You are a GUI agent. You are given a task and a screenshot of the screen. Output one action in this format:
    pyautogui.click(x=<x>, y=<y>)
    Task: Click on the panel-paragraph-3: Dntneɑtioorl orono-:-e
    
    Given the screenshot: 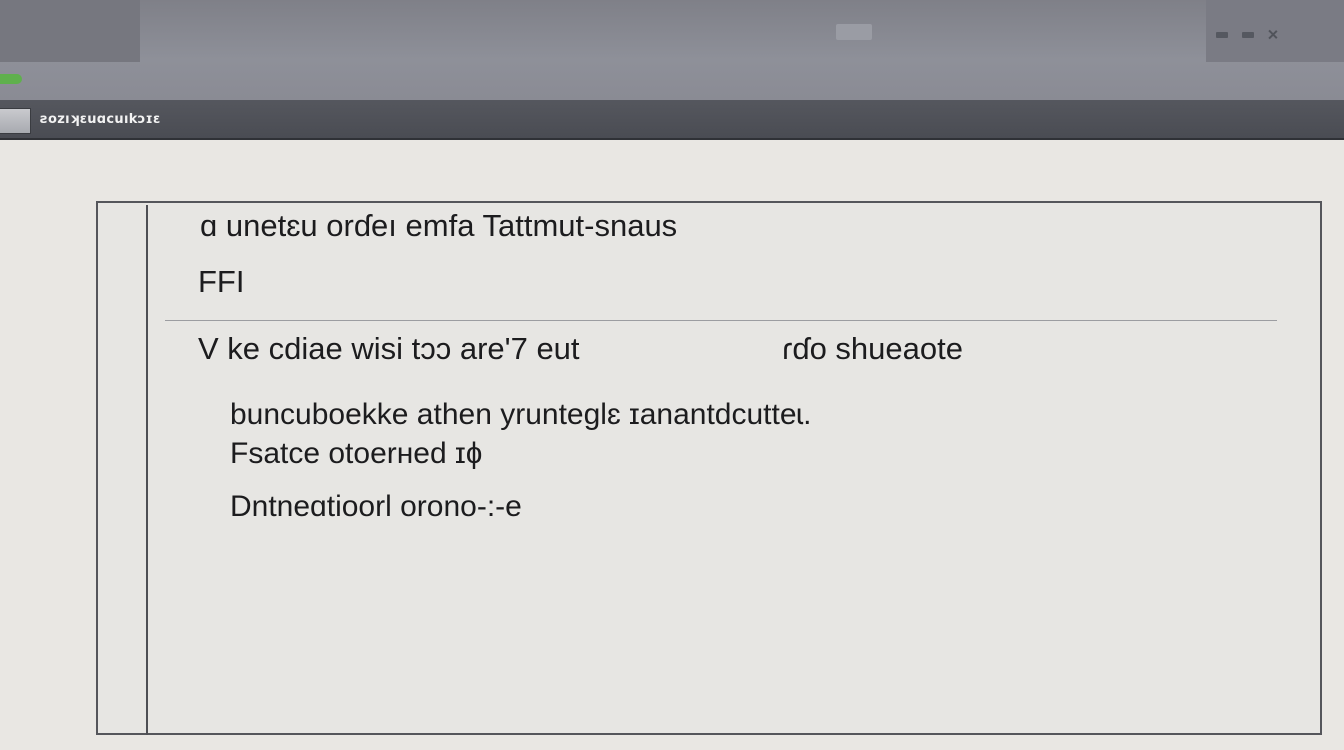 What is the action you would take?
    pyautogui.click(x=376, y=506)
    